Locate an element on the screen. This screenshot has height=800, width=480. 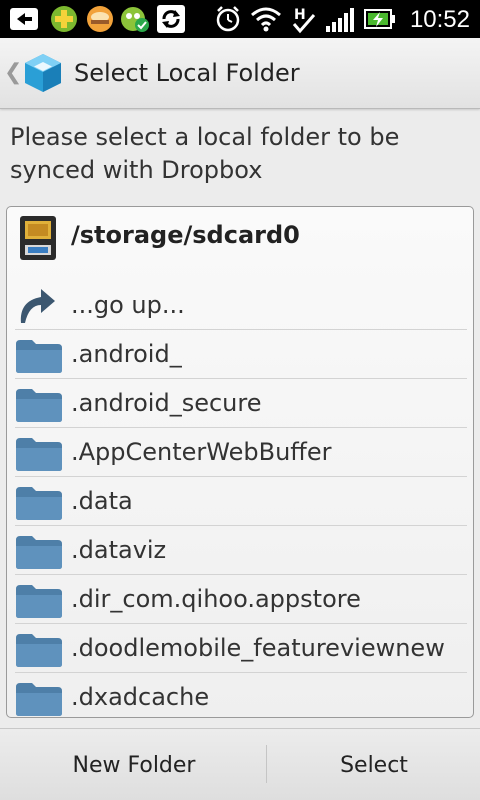
folder-row: .dir_com.qihoo.appstore is located at coordinates (241, 598).